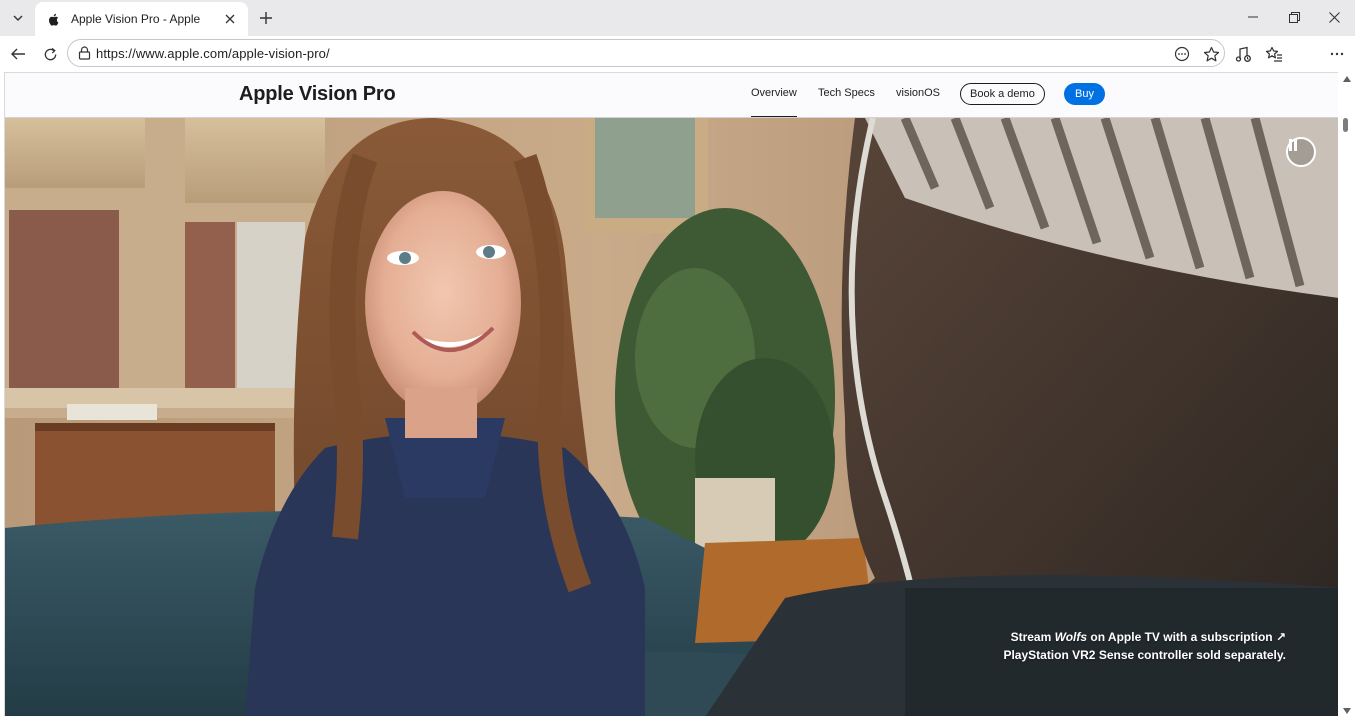 This screenshot has width=1355, height=720. What do you see at coordinates (1301, 152) in the screenshot?
I see `pause-button` at bounding box center [1301, 152].